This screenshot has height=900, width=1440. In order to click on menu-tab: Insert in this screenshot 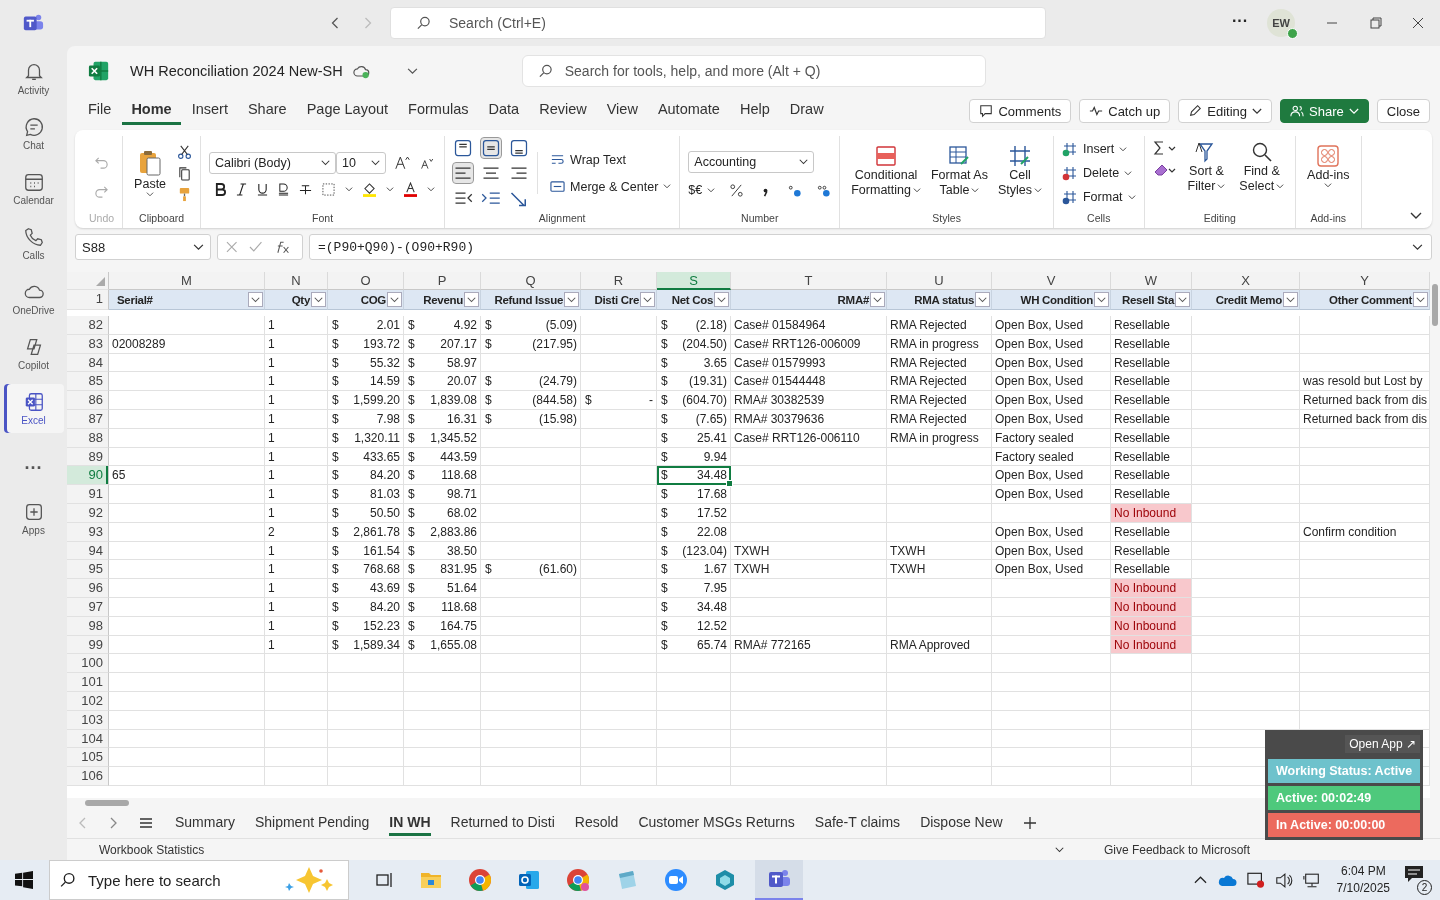, I will do `click(209, 111)`.